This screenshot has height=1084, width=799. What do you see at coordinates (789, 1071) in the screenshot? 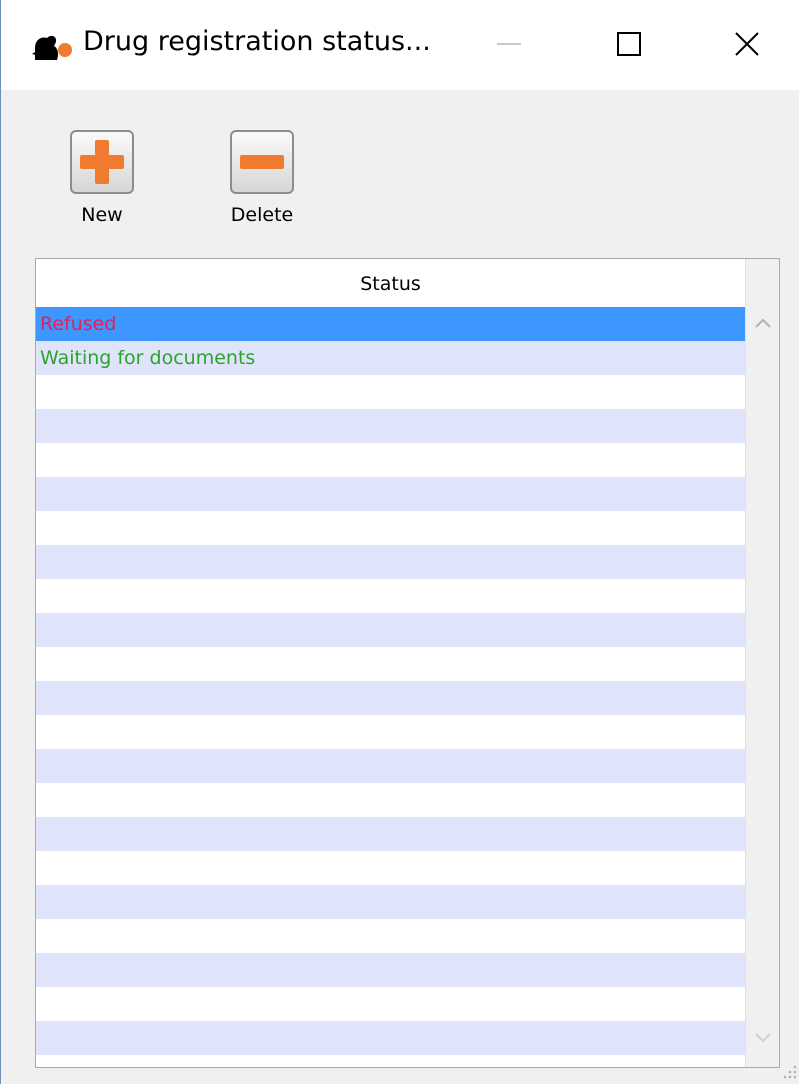
I see `resize-grip-icon` at bounding box center [789, 1071].